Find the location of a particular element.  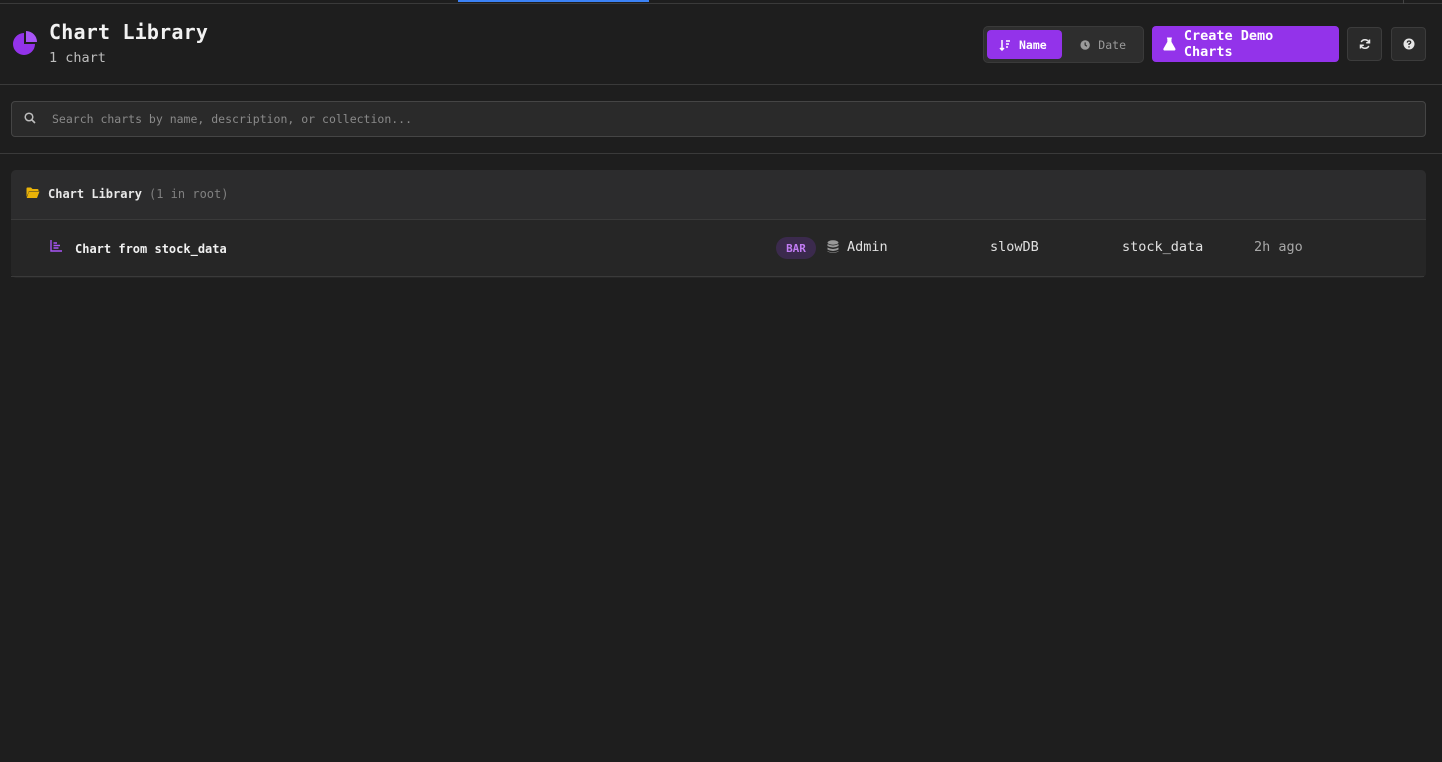

search-input is located at coordinates (732, 119).